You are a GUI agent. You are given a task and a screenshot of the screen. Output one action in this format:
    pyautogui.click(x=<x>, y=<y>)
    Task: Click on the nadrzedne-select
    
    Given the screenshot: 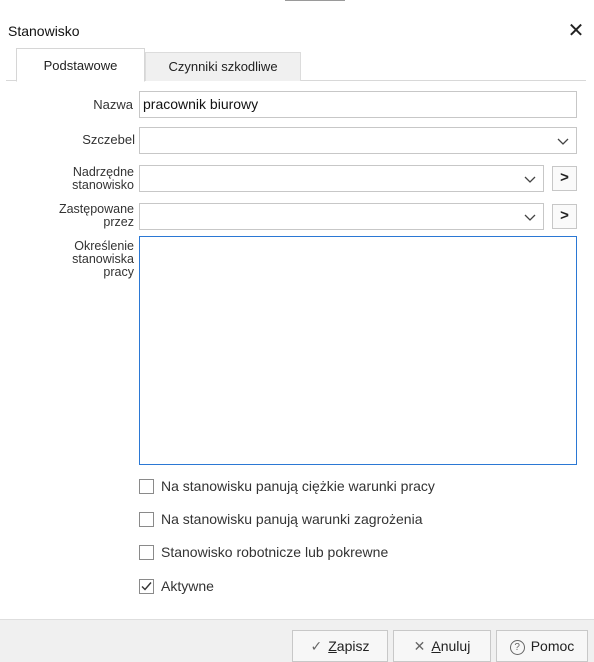 What is the action you would take?
    pyautogui.click(x=341, y=178)
    